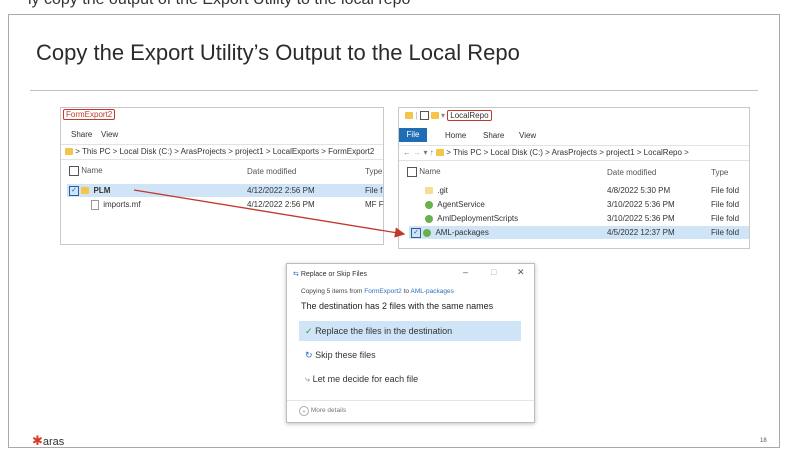 This screenshot has width=786, height=451. Describe the element at coordinates (410, 355) in the screenshot. I see `skip-files-option: ↻ Skip these files` at that location.